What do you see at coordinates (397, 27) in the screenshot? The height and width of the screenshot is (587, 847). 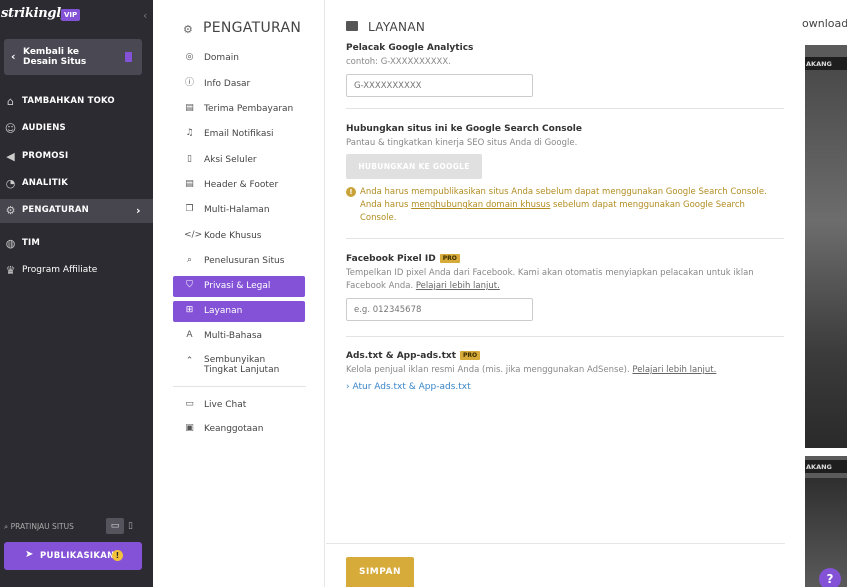 I see `page-title: LAYANAN` at bounding box center [397, 27].